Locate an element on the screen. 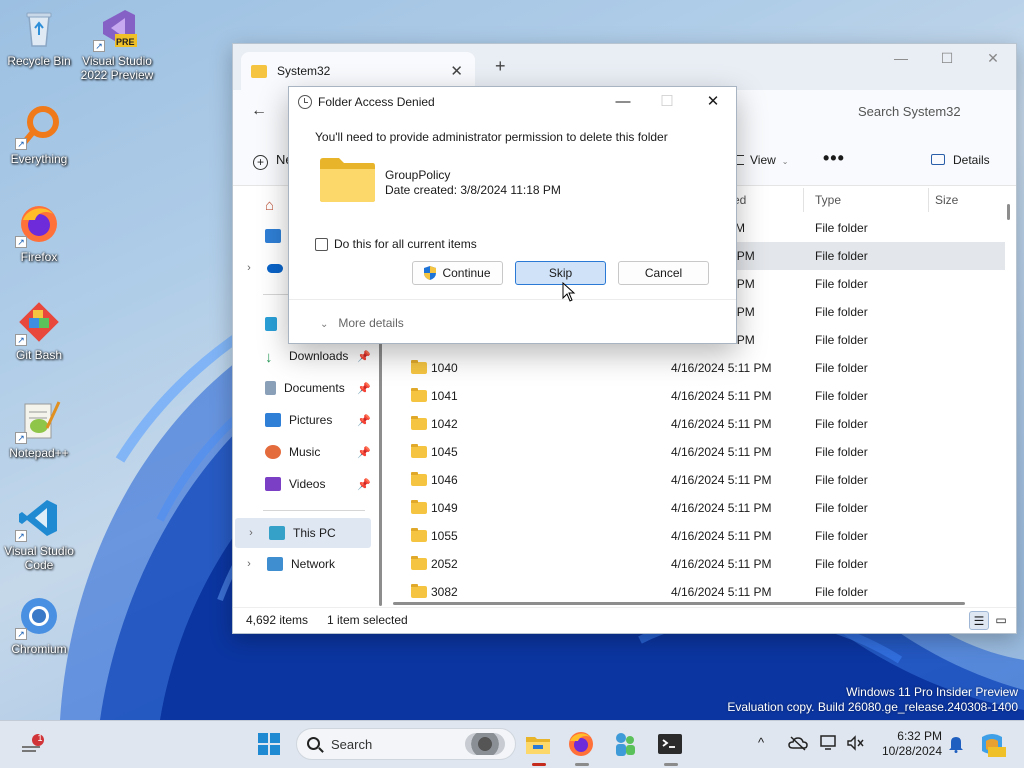  table-row: 1049 4/16/2024 5:11 PM File folder is located at coordinates (699, 508).